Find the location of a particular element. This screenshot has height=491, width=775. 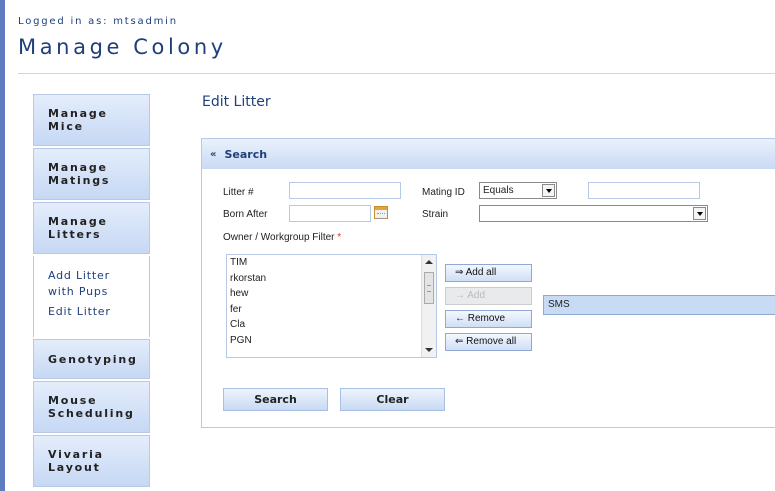

list-item: fer is located at coordinates (331, 310).